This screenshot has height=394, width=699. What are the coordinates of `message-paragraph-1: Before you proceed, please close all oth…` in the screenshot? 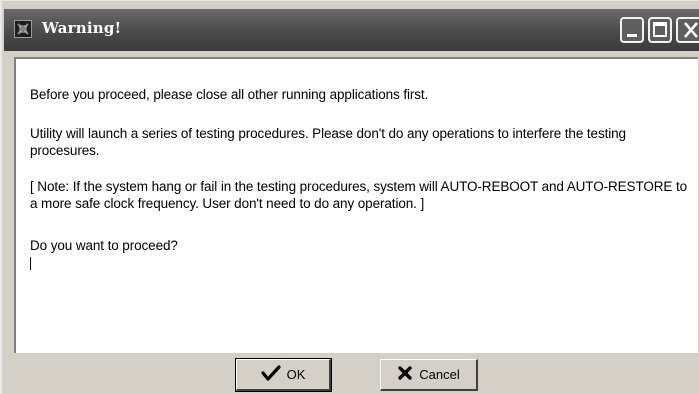 It's located at (229, 94).